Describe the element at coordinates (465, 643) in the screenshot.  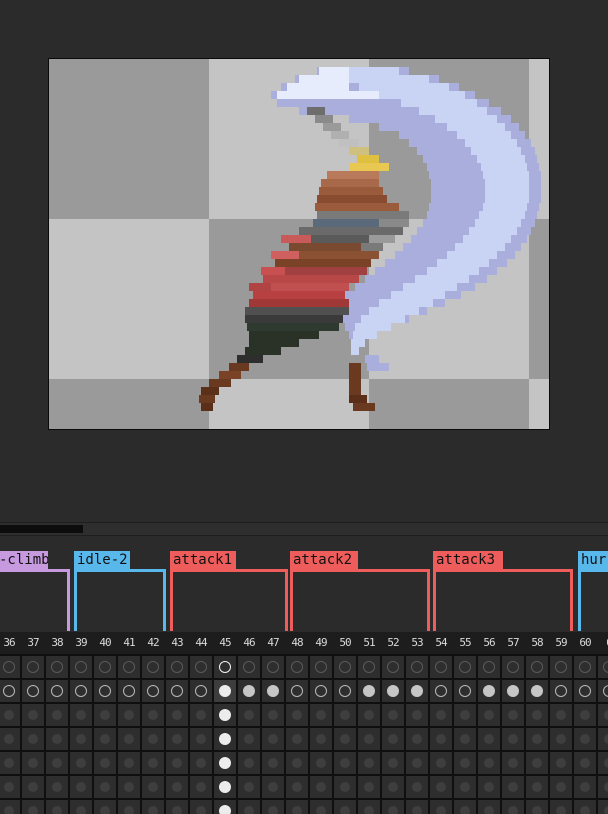
I see `frame-number: 55` at that location.